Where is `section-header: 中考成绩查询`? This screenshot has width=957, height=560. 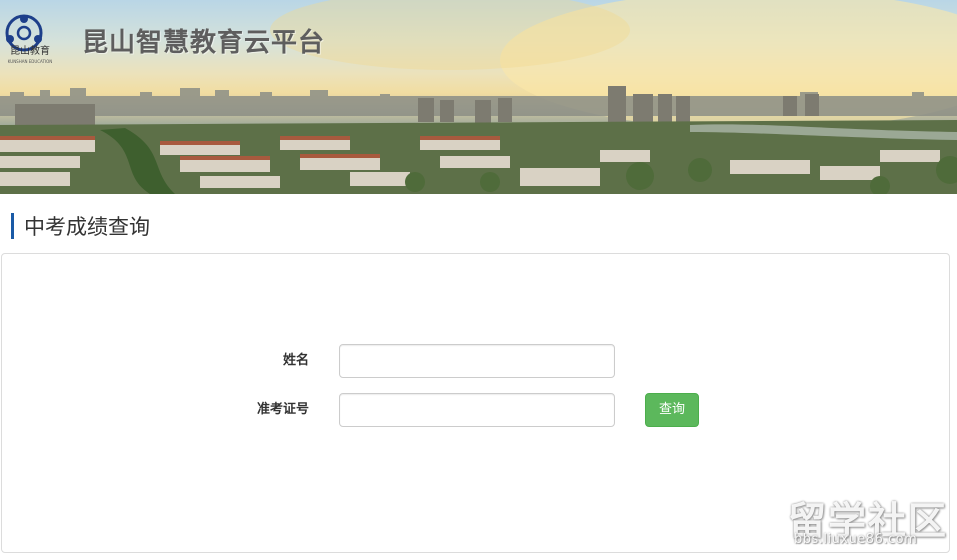 section-header: 中考成绩查询 is located at coordinates (80, 226).